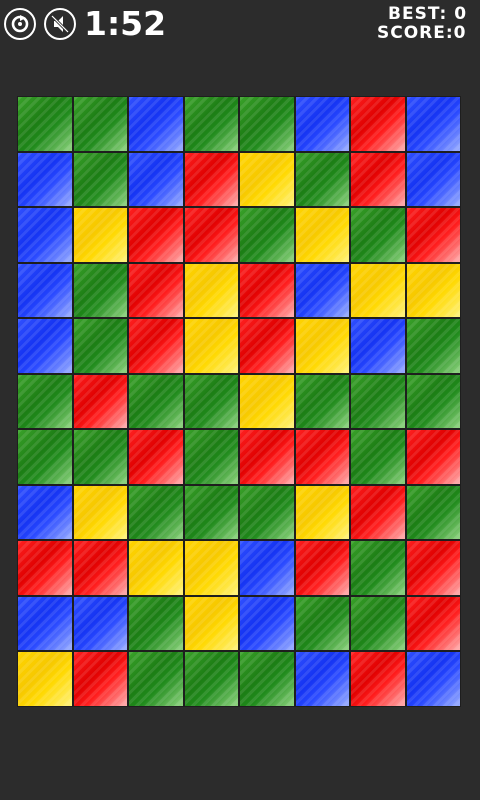 This screenshot has height=800, width=480. I want to click on restart-icon, so click(20, 24).